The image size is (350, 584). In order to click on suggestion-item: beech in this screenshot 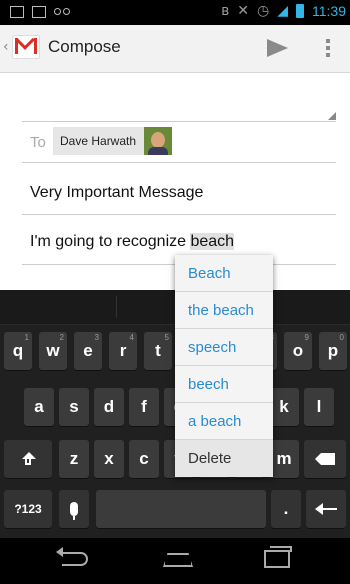, I will do `click(224, 384)`.